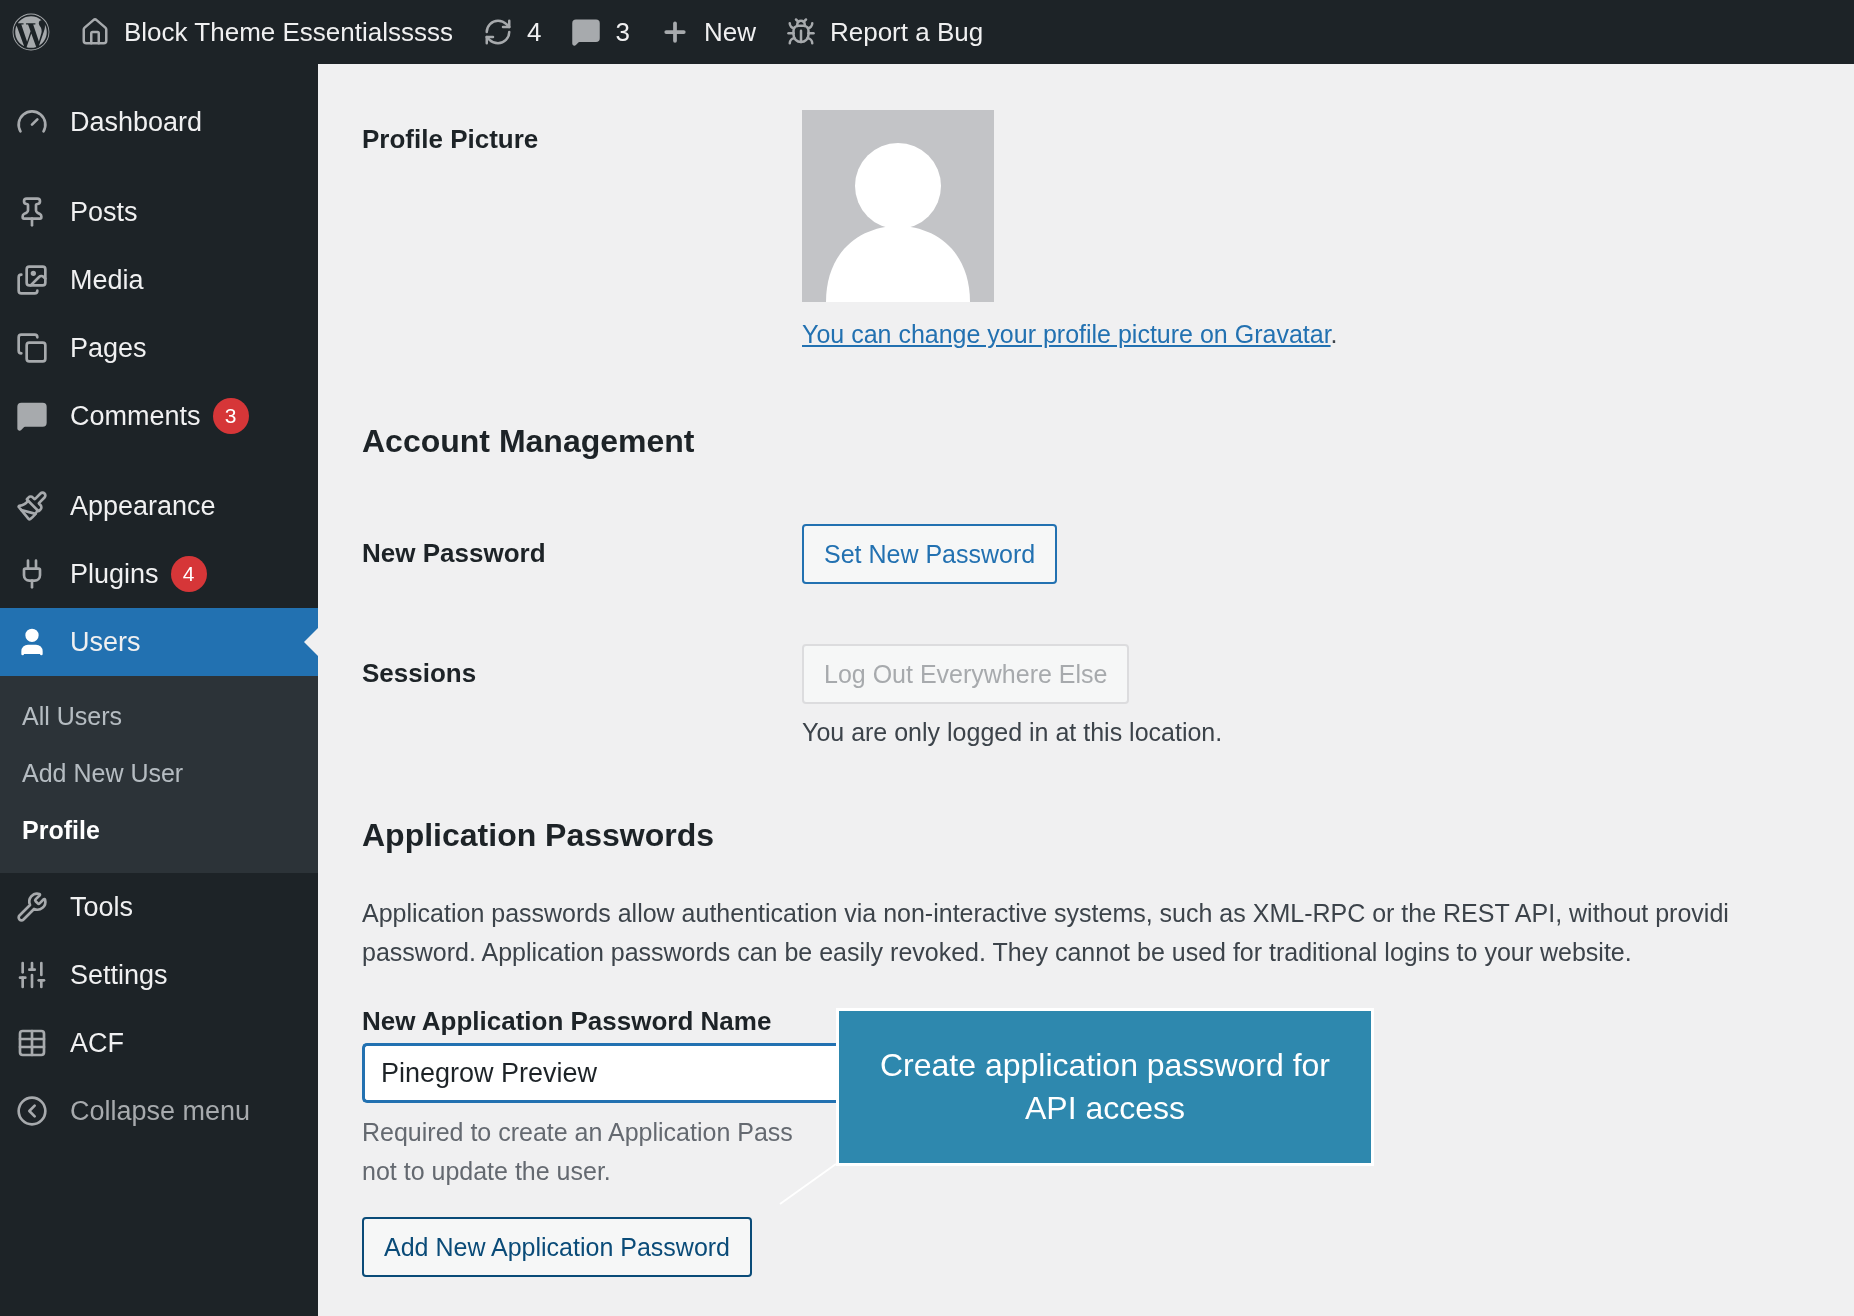 This screenshot has width=1854, height=1316. I want to click on field-label: New Application Password Name, so click(567, 1021).